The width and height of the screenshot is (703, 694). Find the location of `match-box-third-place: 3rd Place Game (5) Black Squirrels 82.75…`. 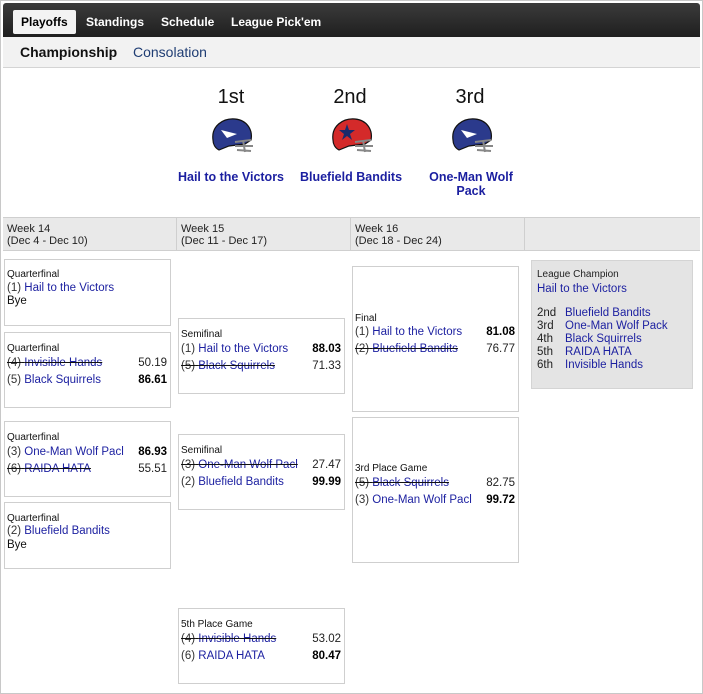

match-box-third-place: 3rd Place Game (5) Black Squirrels 82.75… is located at coordinates (435, 490).